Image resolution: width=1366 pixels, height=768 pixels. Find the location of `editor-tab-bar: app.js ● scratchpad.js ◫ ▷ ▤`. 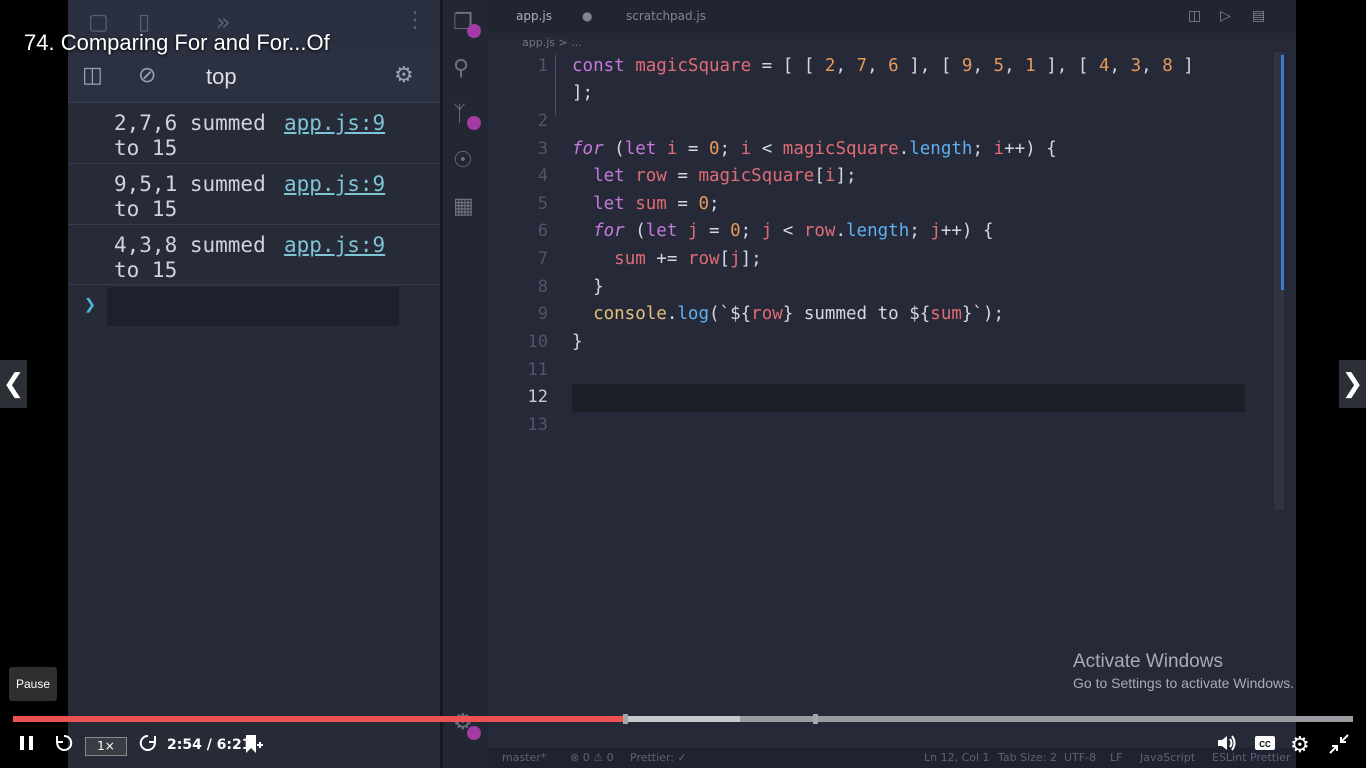

editor-tab-bar: app.js ● scratchpad.js ◫ ▷ ▤ is located at coordinates (892, 16).